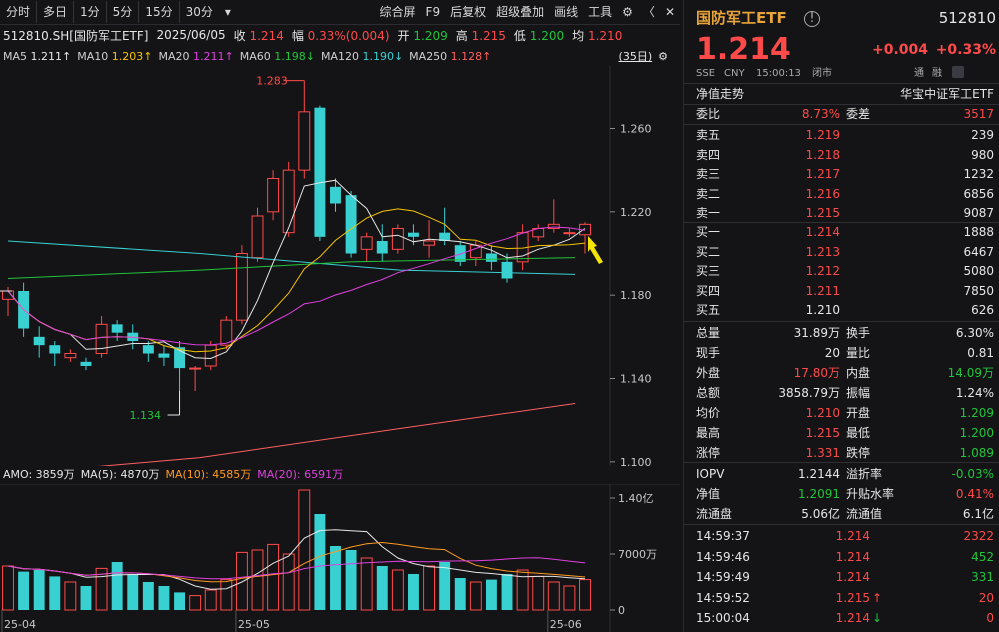 This screenshot has height=632, width=999. I want to click on etf-stat-row: 净值 1.2091 升贴水率 0.41%, so click(841, 494).